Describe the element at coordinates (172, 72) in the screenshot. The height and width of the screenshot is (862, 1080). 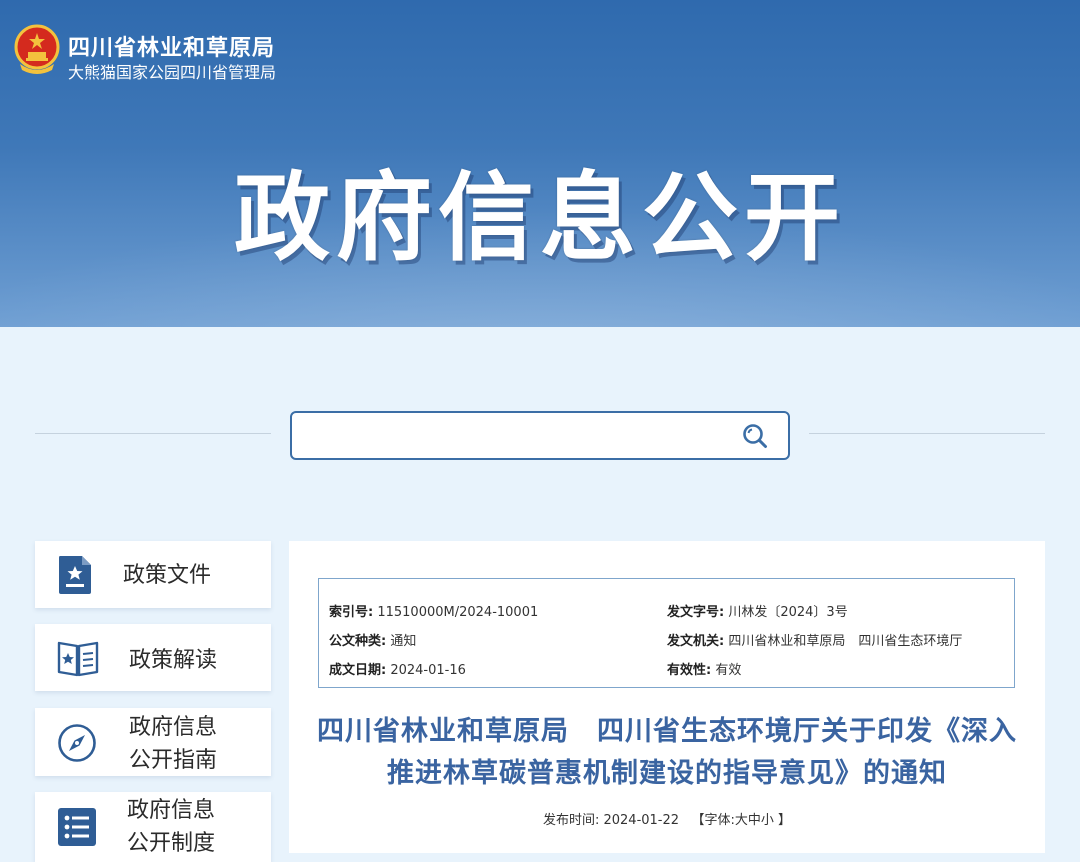
I see `org-subtitle: 大熊猫国家公园四川省管理局` at that location.